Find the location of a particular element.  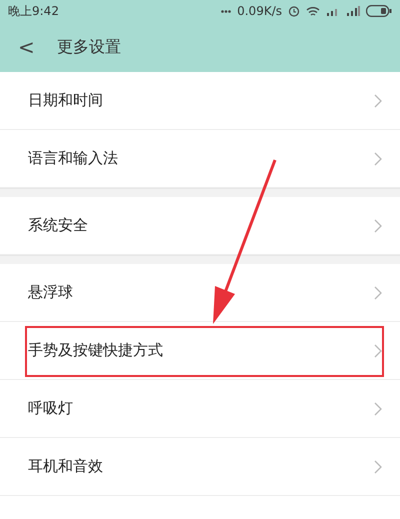

item-label: 呼吸灯 is located at coordinates (50, 408).